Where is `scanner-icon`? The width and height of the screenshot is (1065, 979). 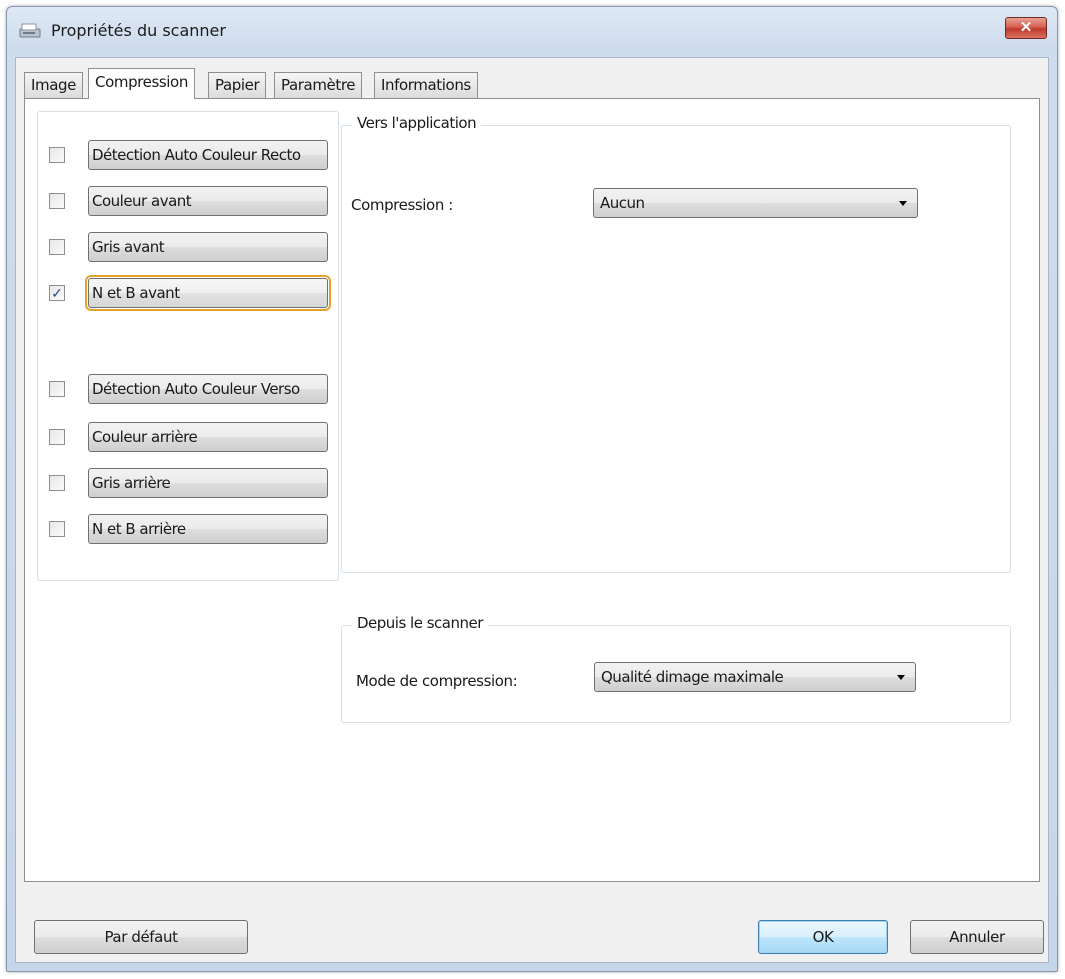 scanner-icon is located at coordinates (30, 30).